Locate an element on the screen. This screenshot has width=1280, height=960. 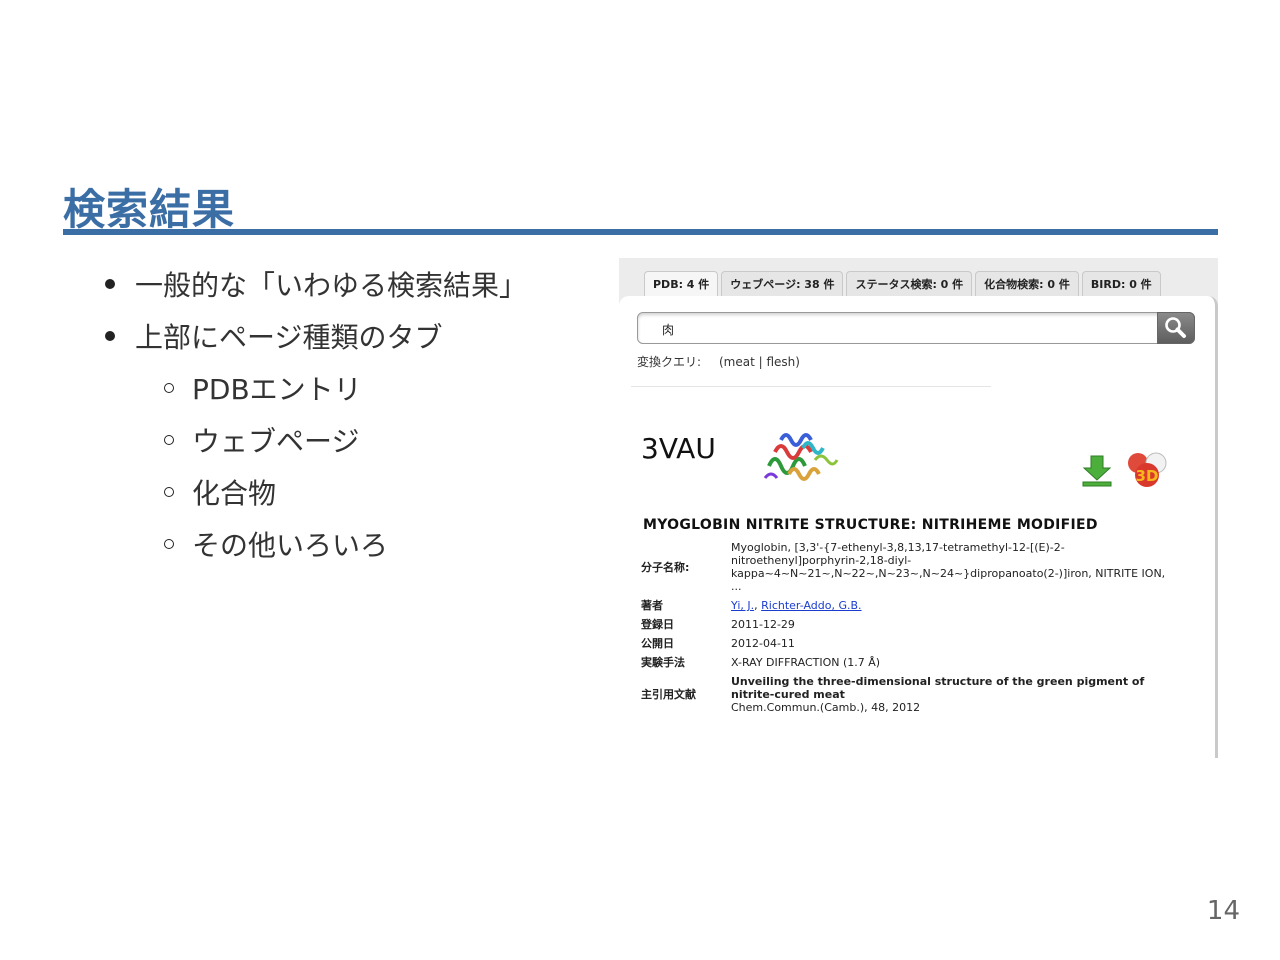
slide-title: 検索結果 is located at coordinates (149, 209).